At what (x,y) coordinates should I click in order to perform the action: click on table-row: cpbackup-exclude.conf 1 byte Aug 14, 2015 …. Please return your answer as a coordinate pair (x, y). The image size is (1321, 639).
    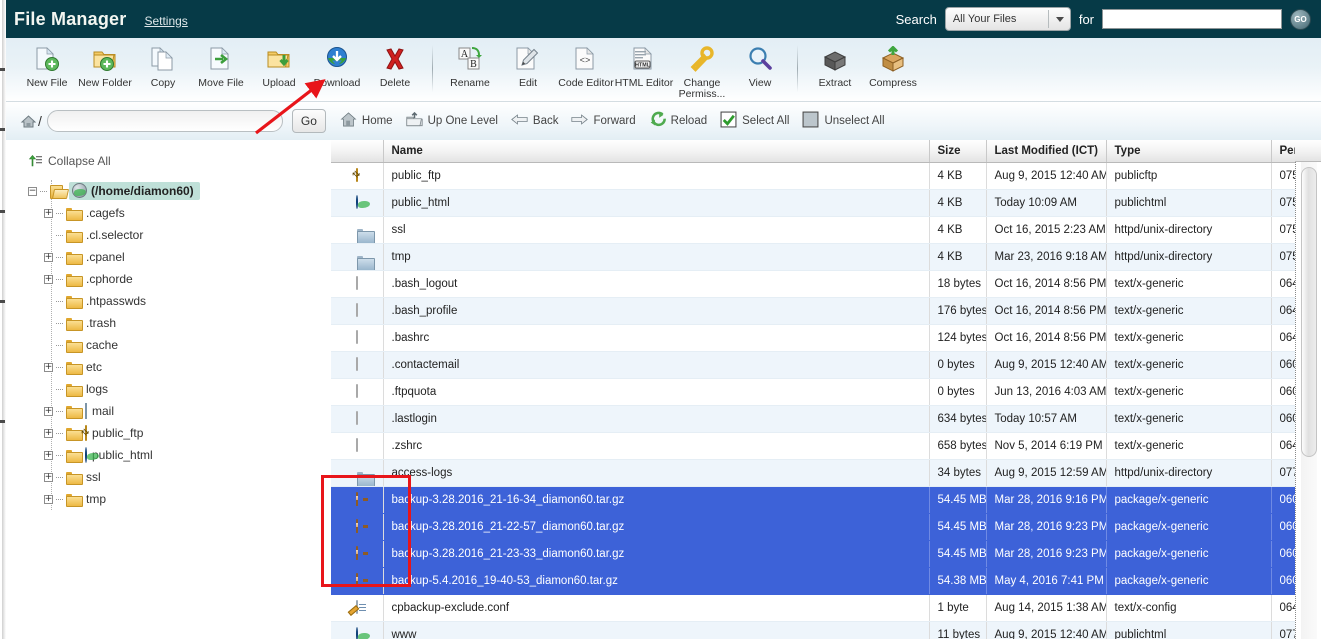
    Looking at the image, I should click on (826, 608).